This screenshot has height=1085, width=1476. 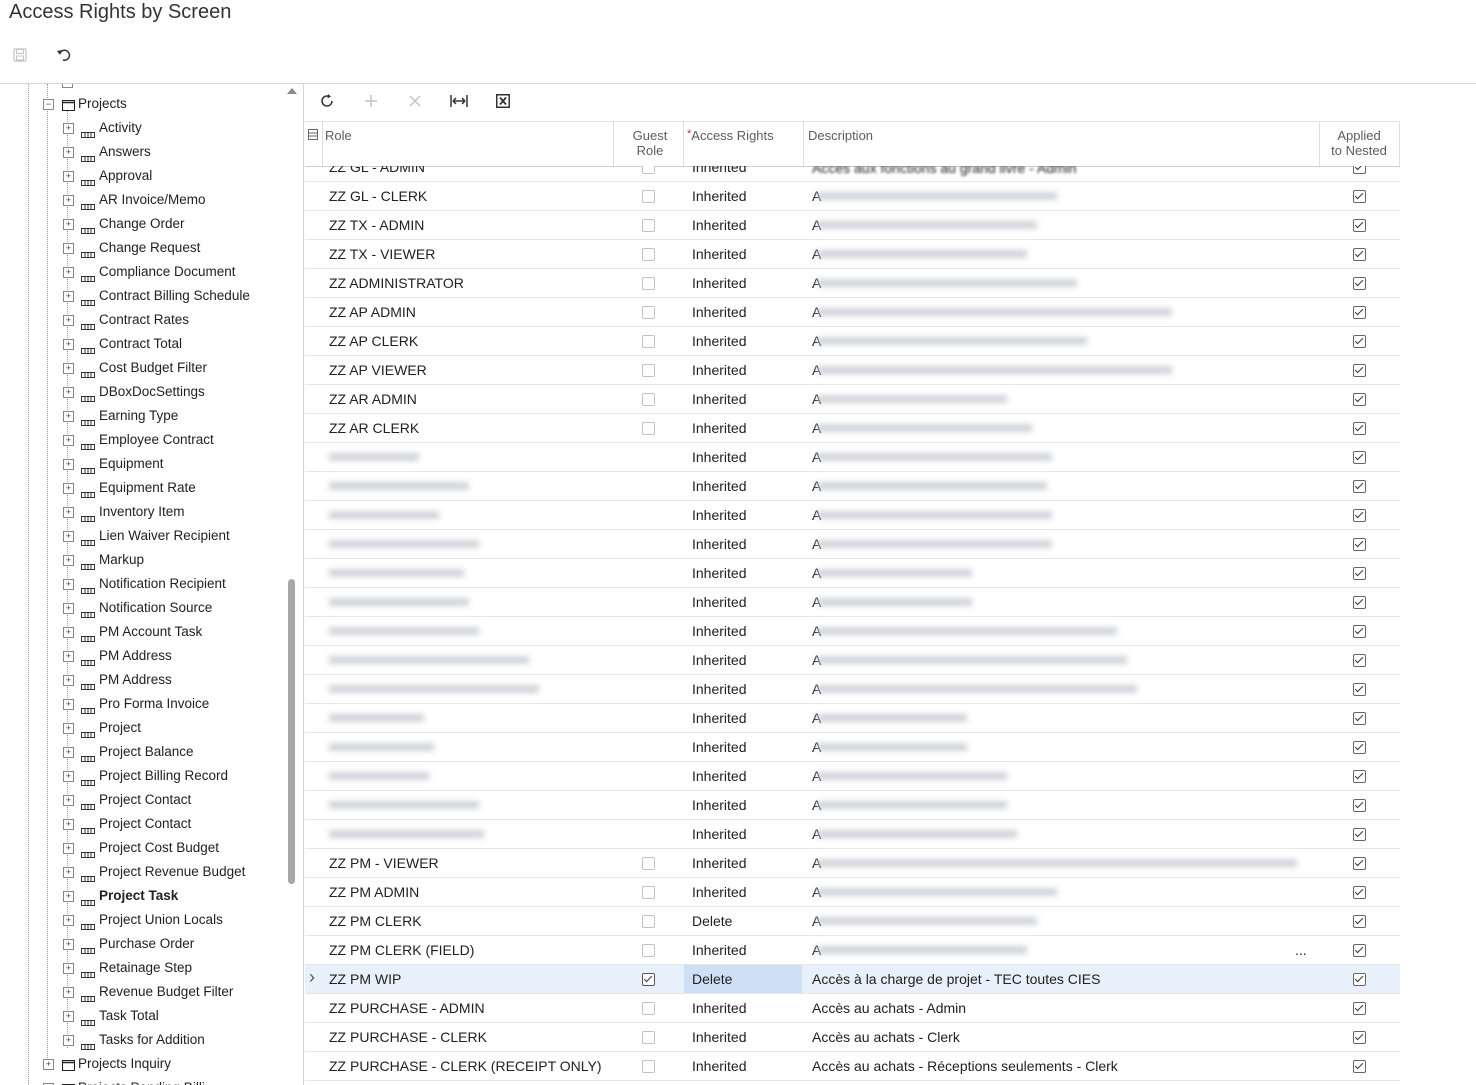 What do you see at coordinates (365, 979) in the screenshot?
I see `role-cell: ZZ PM WIP` at bounding box center [365, 979].